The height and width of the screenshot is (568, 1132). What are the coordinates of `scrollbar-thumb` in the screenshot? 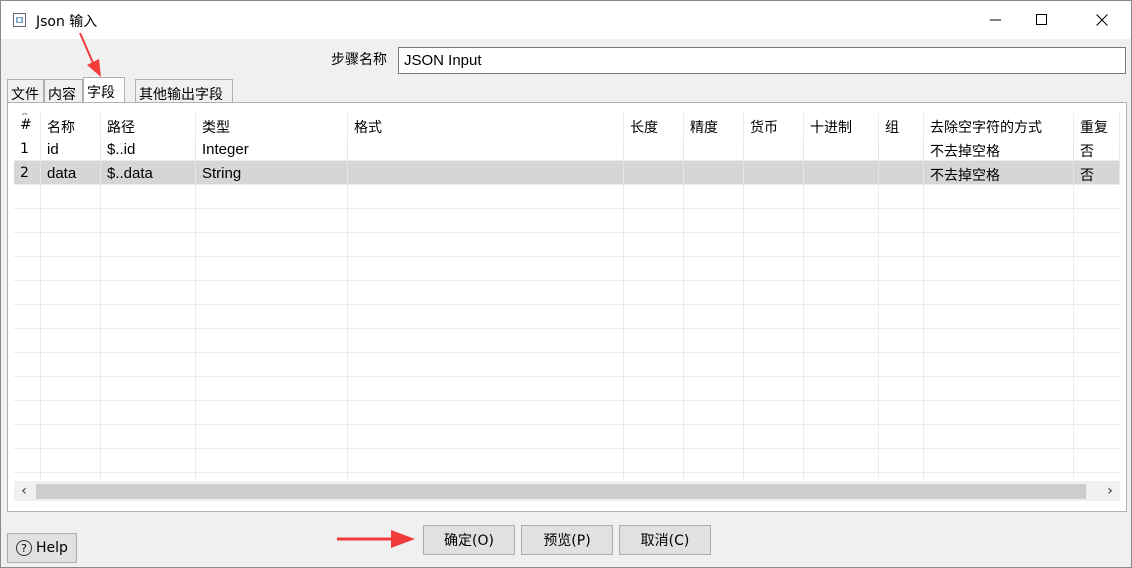 It's located at (561, 491).